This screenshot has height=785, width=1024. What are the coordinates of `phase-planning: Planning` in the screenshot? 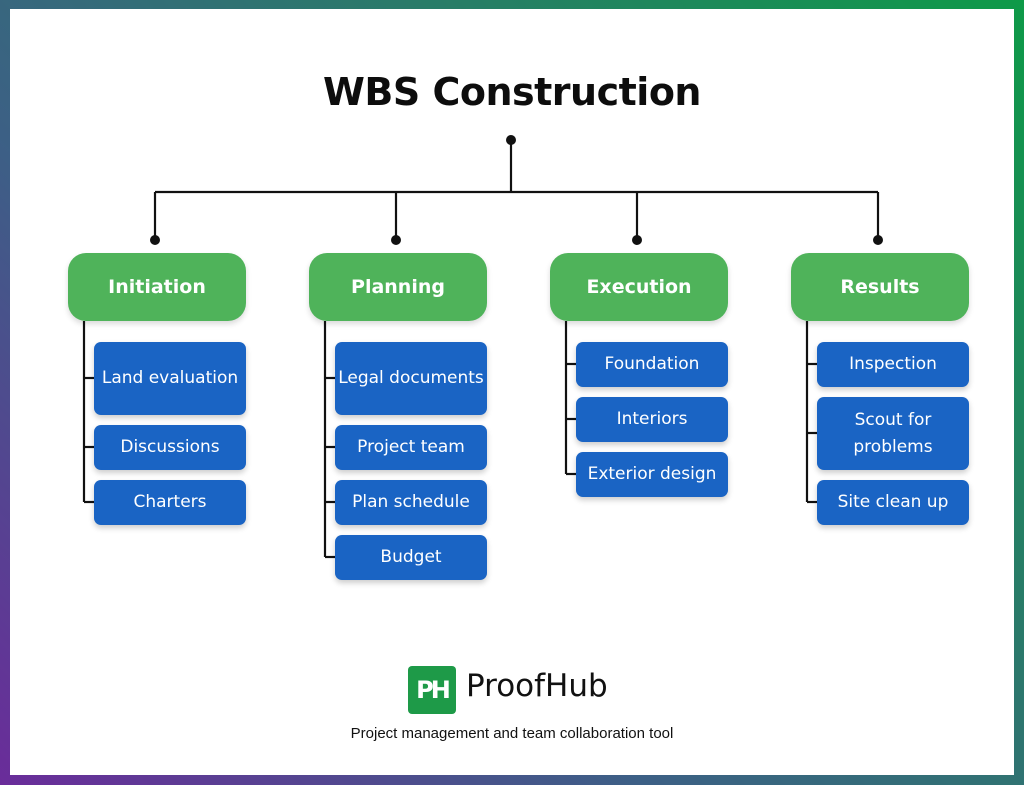 It's located at (398, 287).